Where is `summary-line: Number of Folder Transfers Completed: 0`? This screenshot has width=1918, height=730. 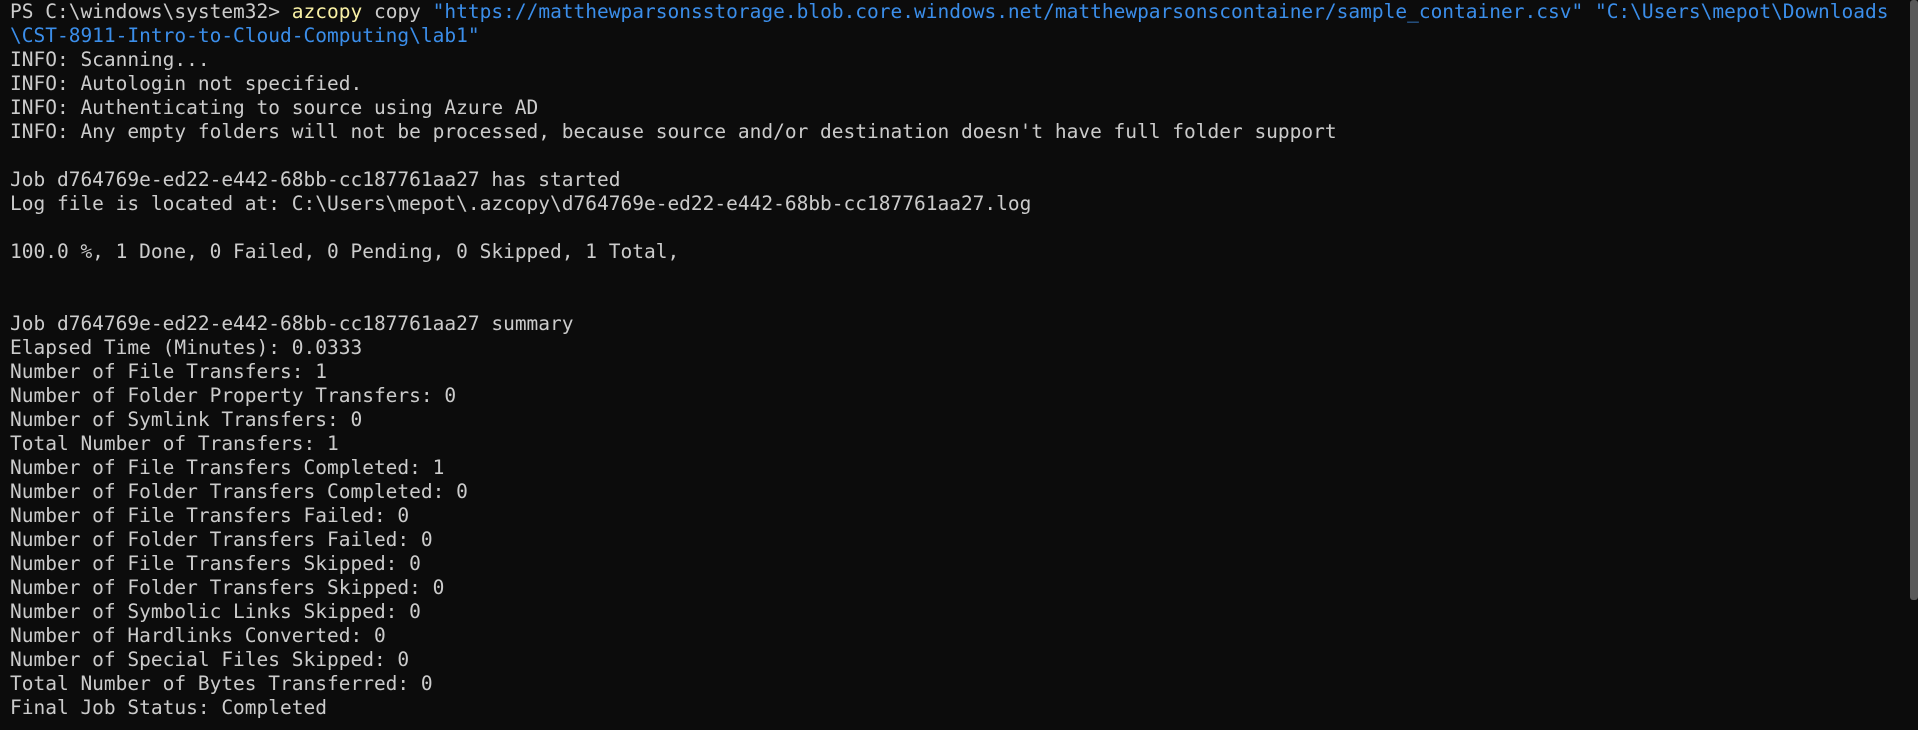
summary-line: Number of Folder Transfers Completed: 0 is located at coordinates (239, 491).